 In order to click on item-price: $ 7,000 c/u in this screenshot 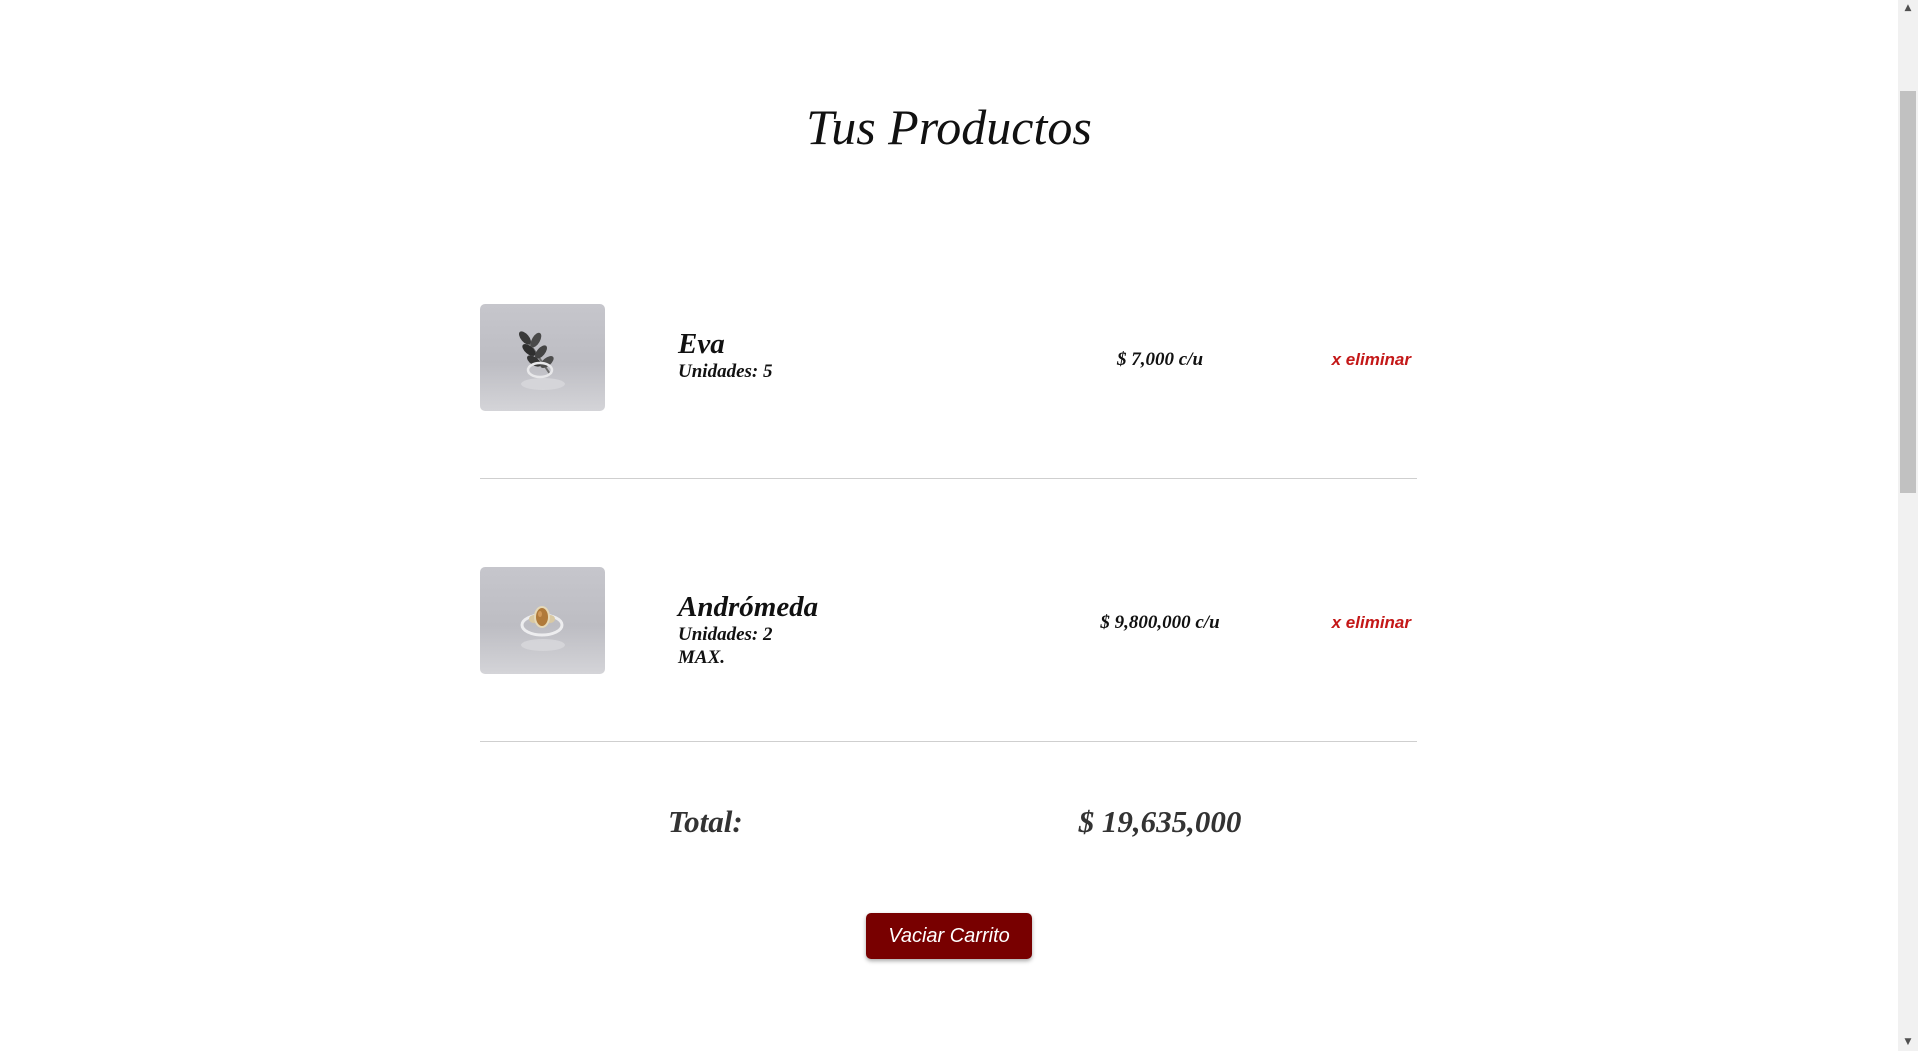, I will do `click(1160, 359)`.